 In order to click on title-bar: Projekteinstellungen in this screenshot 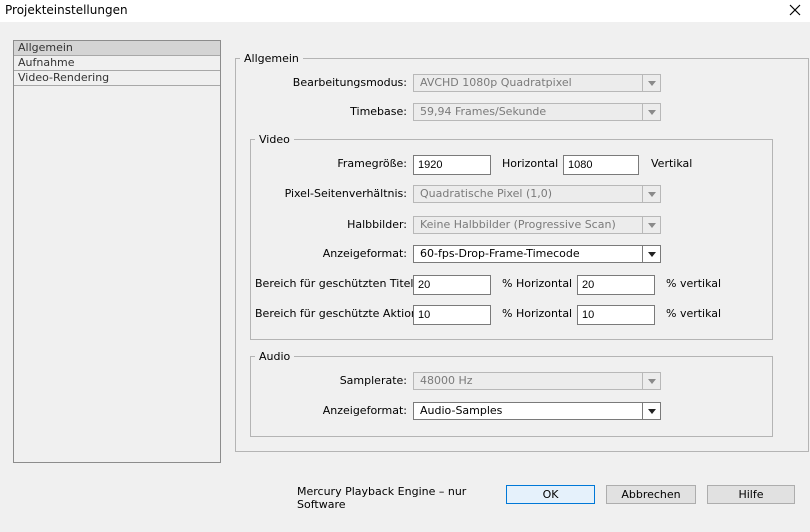, I will do `click(405, 11)`.